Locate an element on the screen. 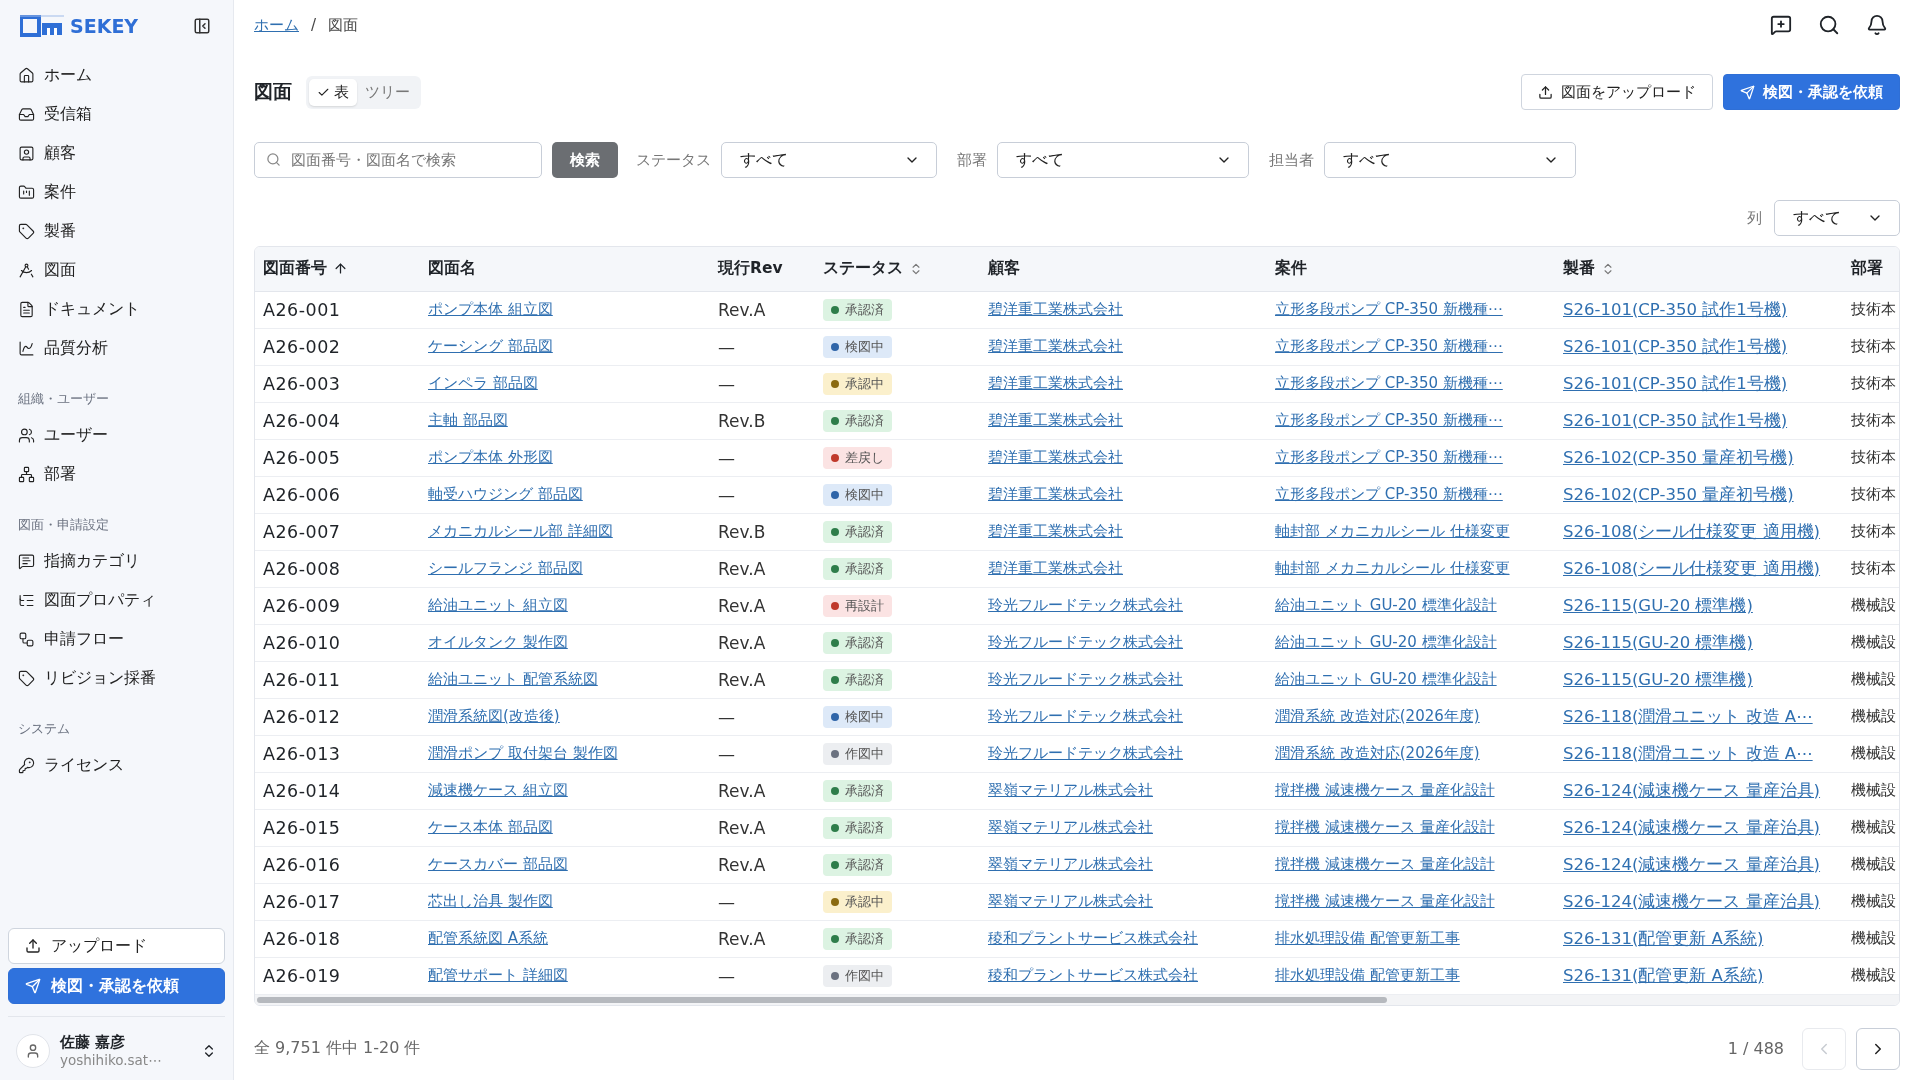 The width and height of the screenshot is (1920, 1080). nav-item: 受信箱 is located at coordinates (116, 114).